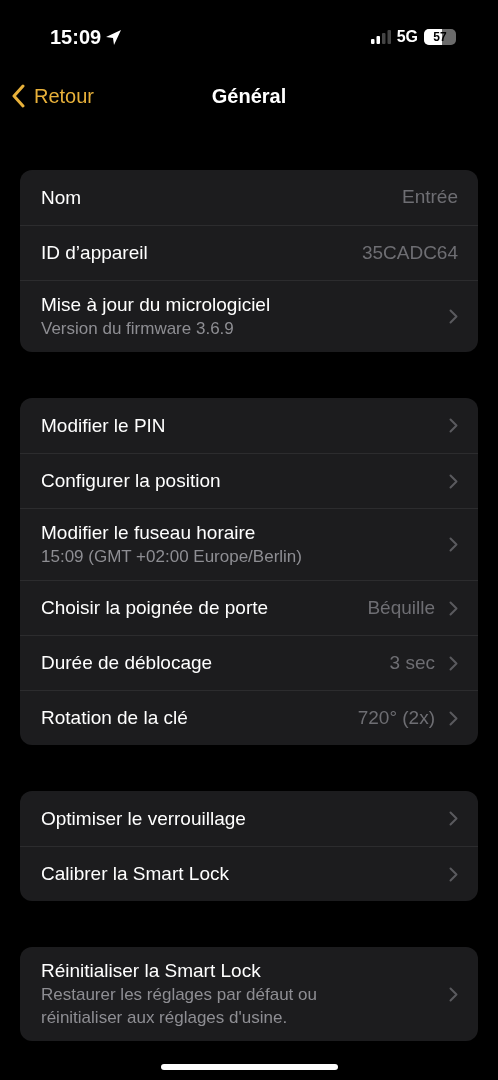 Image resolution: width=498 pixels, height=1080 pixels. What do you see at coordinates (412, 662) in the screenshot?
I see `row-value: 3 sec` at bounding box center [412, 662].